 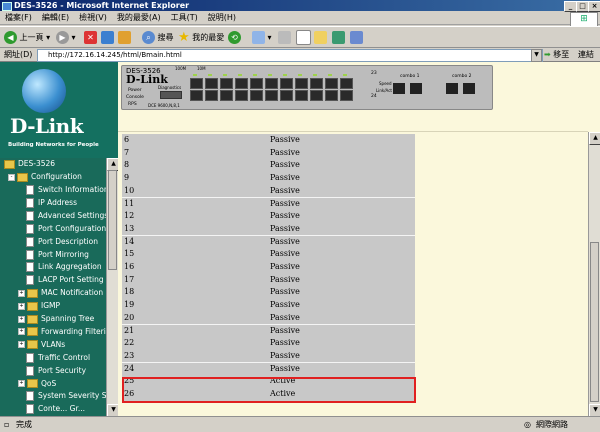 I want to click on sidebar-item: Link Aggregation, so click(x=64, y=267).